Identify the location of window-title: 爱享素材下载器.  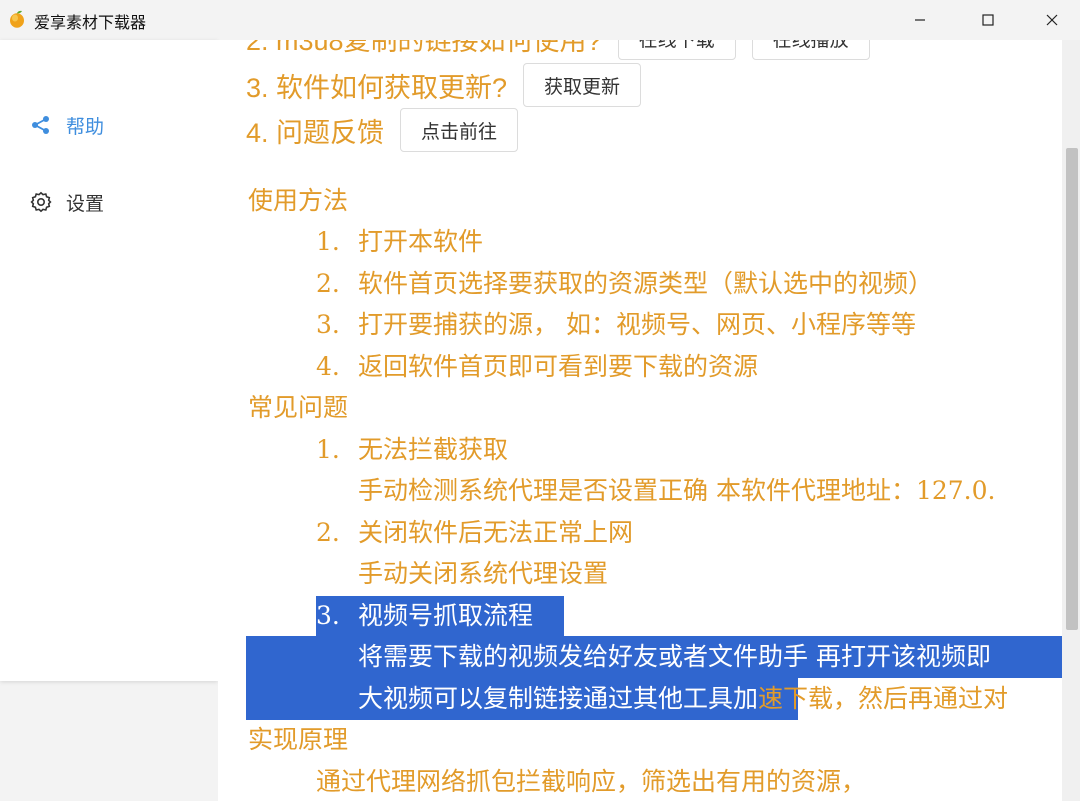
(90, 22).